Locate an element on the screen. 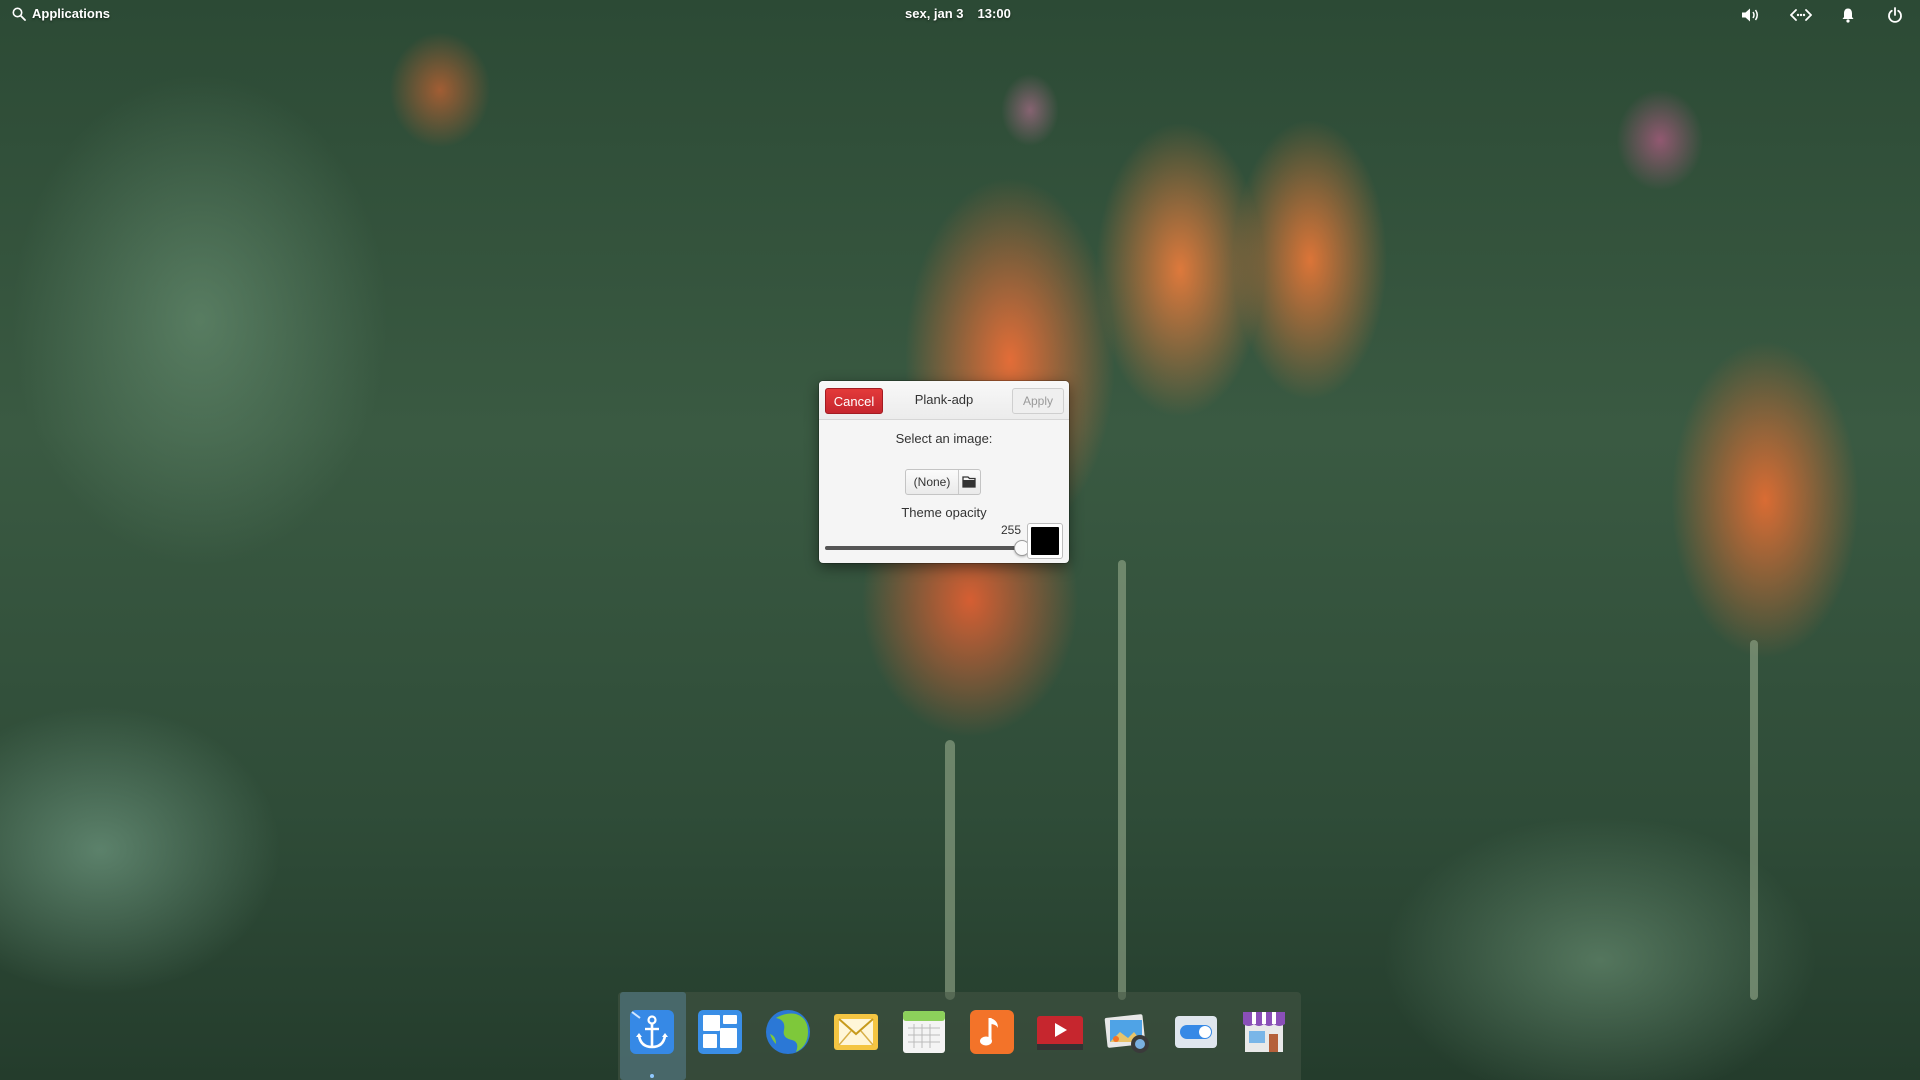 The width and height of the screenshot is (1920, 1080). network-icon is located at coordinates (1801, 15).